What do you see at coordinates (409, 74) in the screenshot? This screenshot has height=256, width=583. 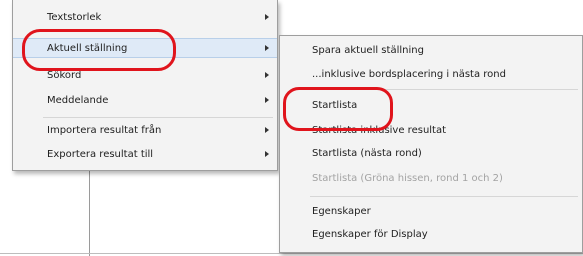 I see `menu-item-label: ...inklusive bordsplacering i nästa rond` at bounding box center [409, 74].